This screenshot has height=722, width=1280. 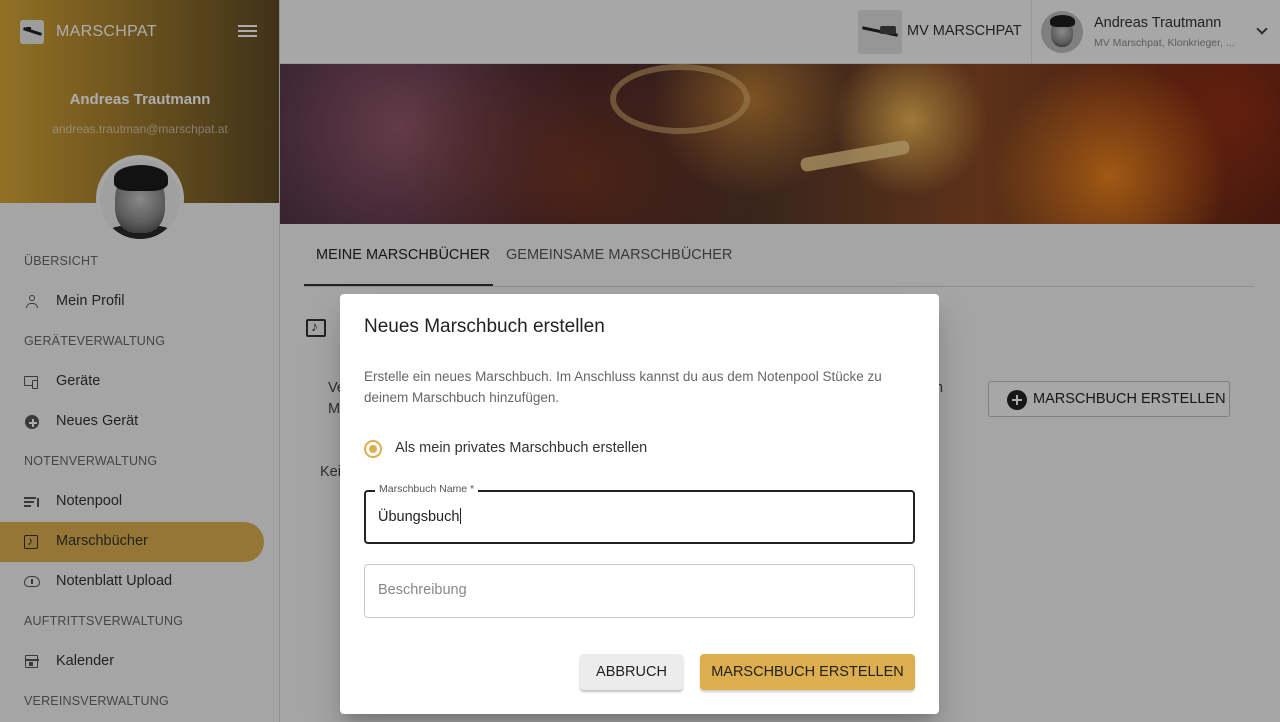 I want to click on beschreibung-placeholder: Beschreibung, so click(x=422, y=590).